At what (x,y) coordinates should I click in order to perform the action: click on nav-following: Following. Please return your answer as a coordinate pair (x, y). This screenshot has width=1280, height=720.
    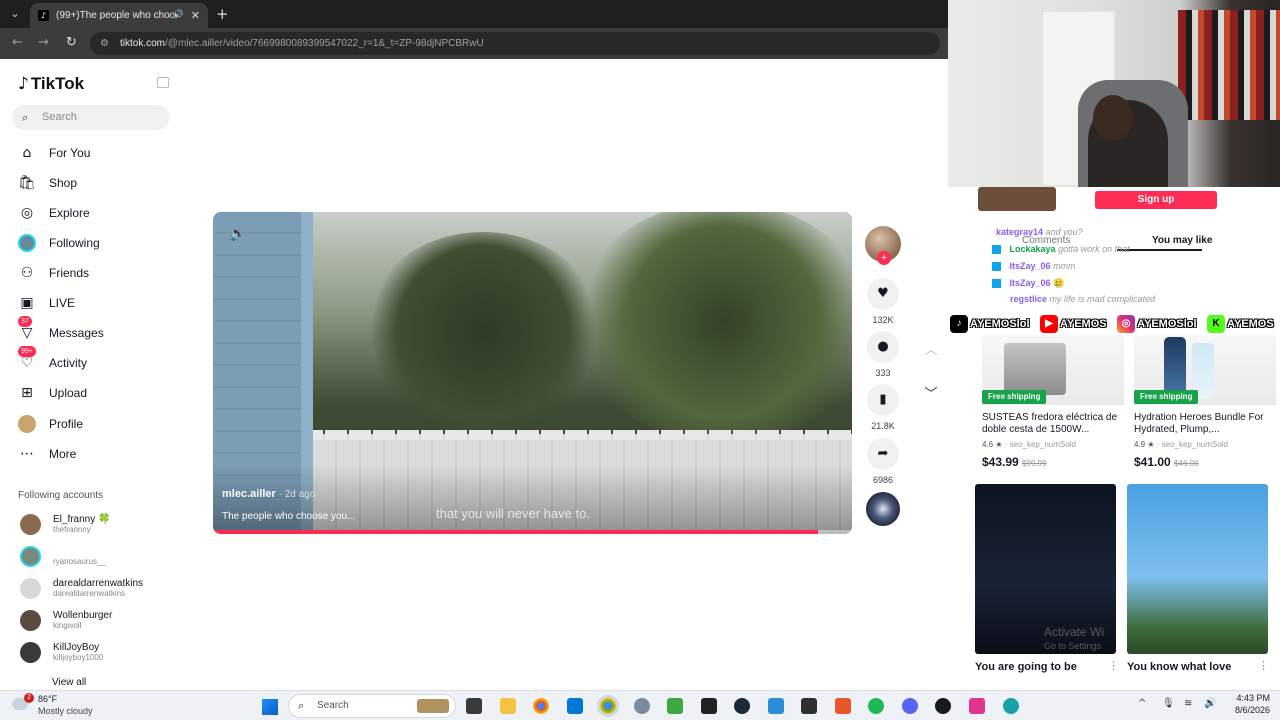
    Looking at the image, I should click on (98, 243).